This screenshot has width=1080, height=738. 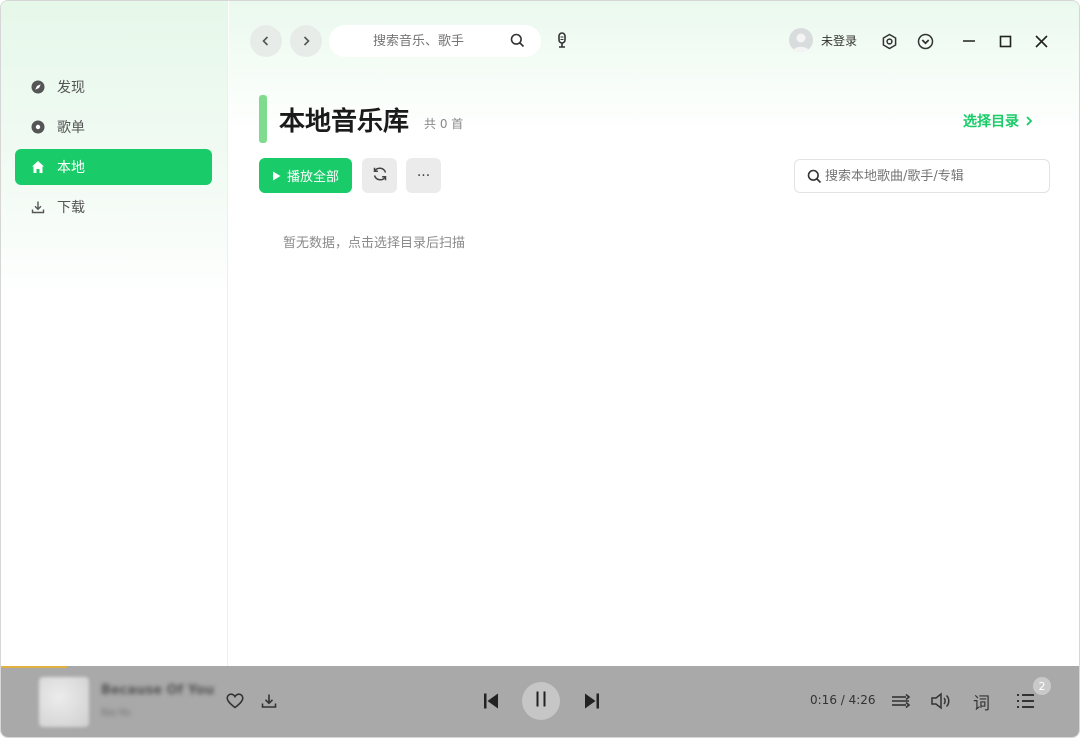 I want to click on previous-track-icon, so click(x=491, y=701).